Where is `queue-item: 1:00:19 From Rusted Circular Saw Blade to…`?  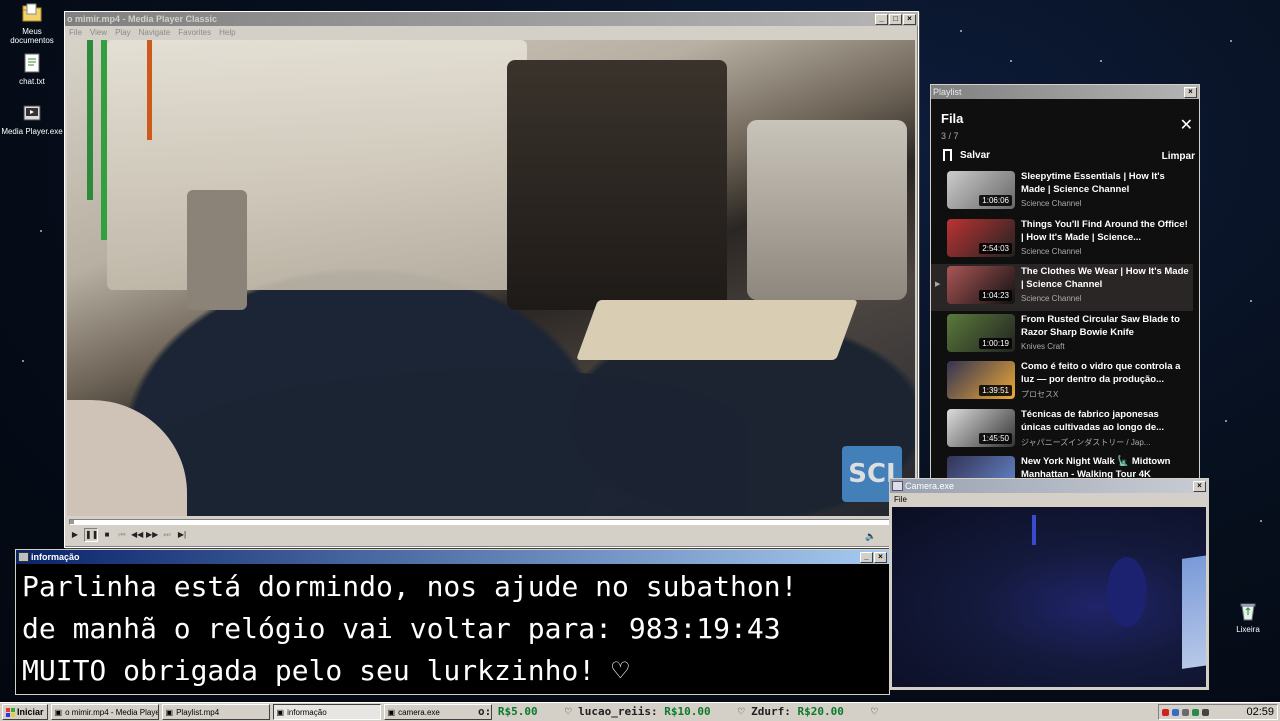 queue-item: 1:00:19 From Rusted Circular Saw Blade to… is located at coordinates (1062, 335).